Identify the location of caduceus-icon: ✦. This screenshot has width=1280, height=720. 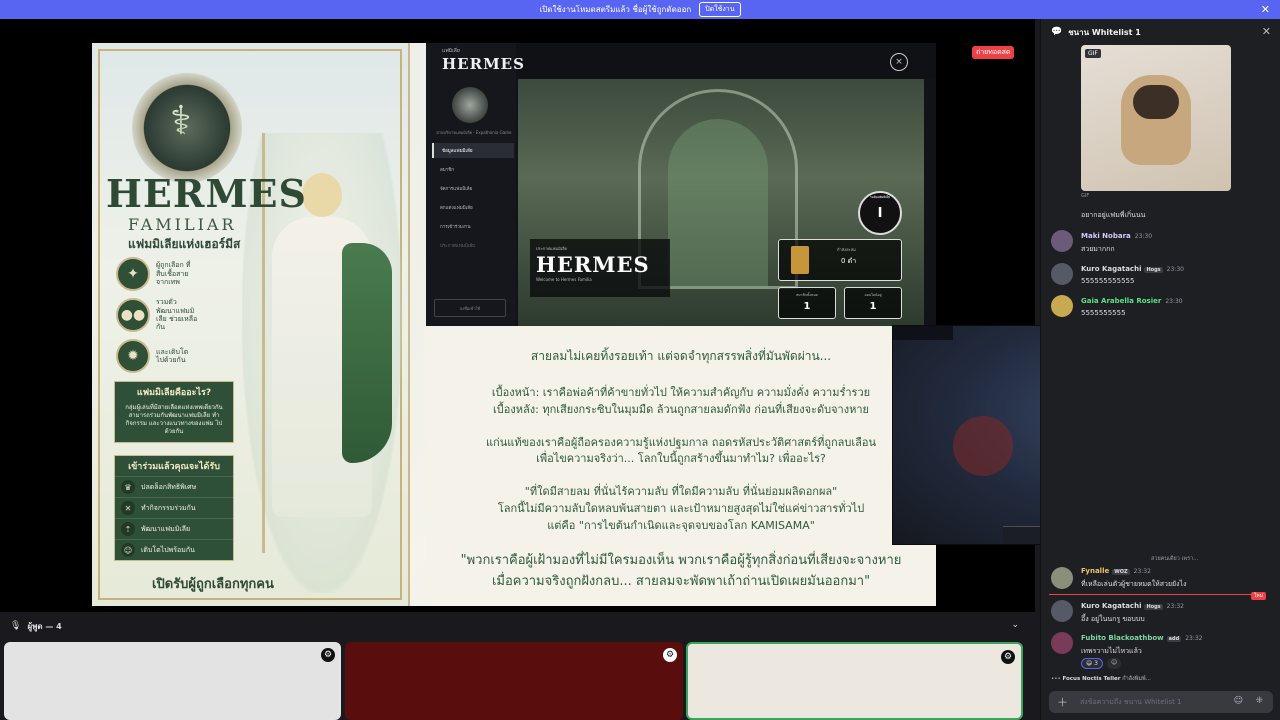
(133, 274).